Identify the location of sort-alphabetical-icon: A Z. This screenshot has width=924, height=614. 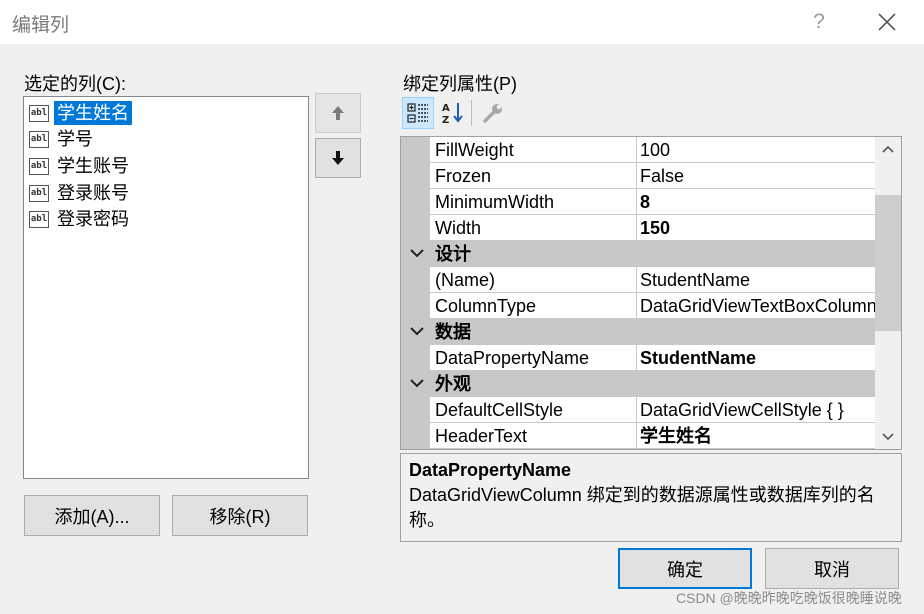
(452, 114).